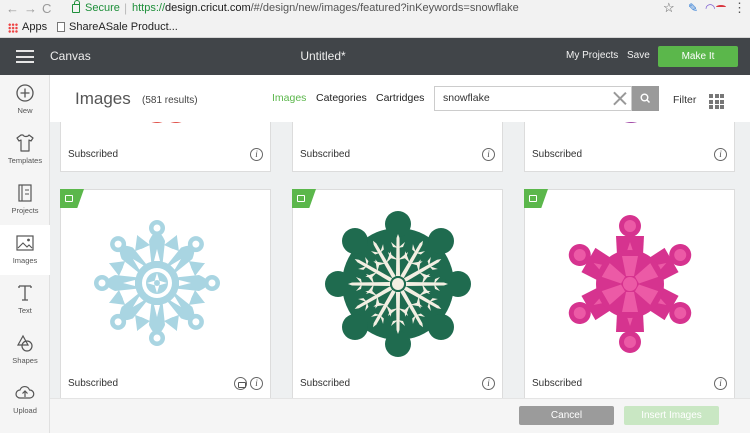  Describe the element at coordinates (31, 8) in the screenshot. I see `back-forward-reload-icons: ←→C` at that location.